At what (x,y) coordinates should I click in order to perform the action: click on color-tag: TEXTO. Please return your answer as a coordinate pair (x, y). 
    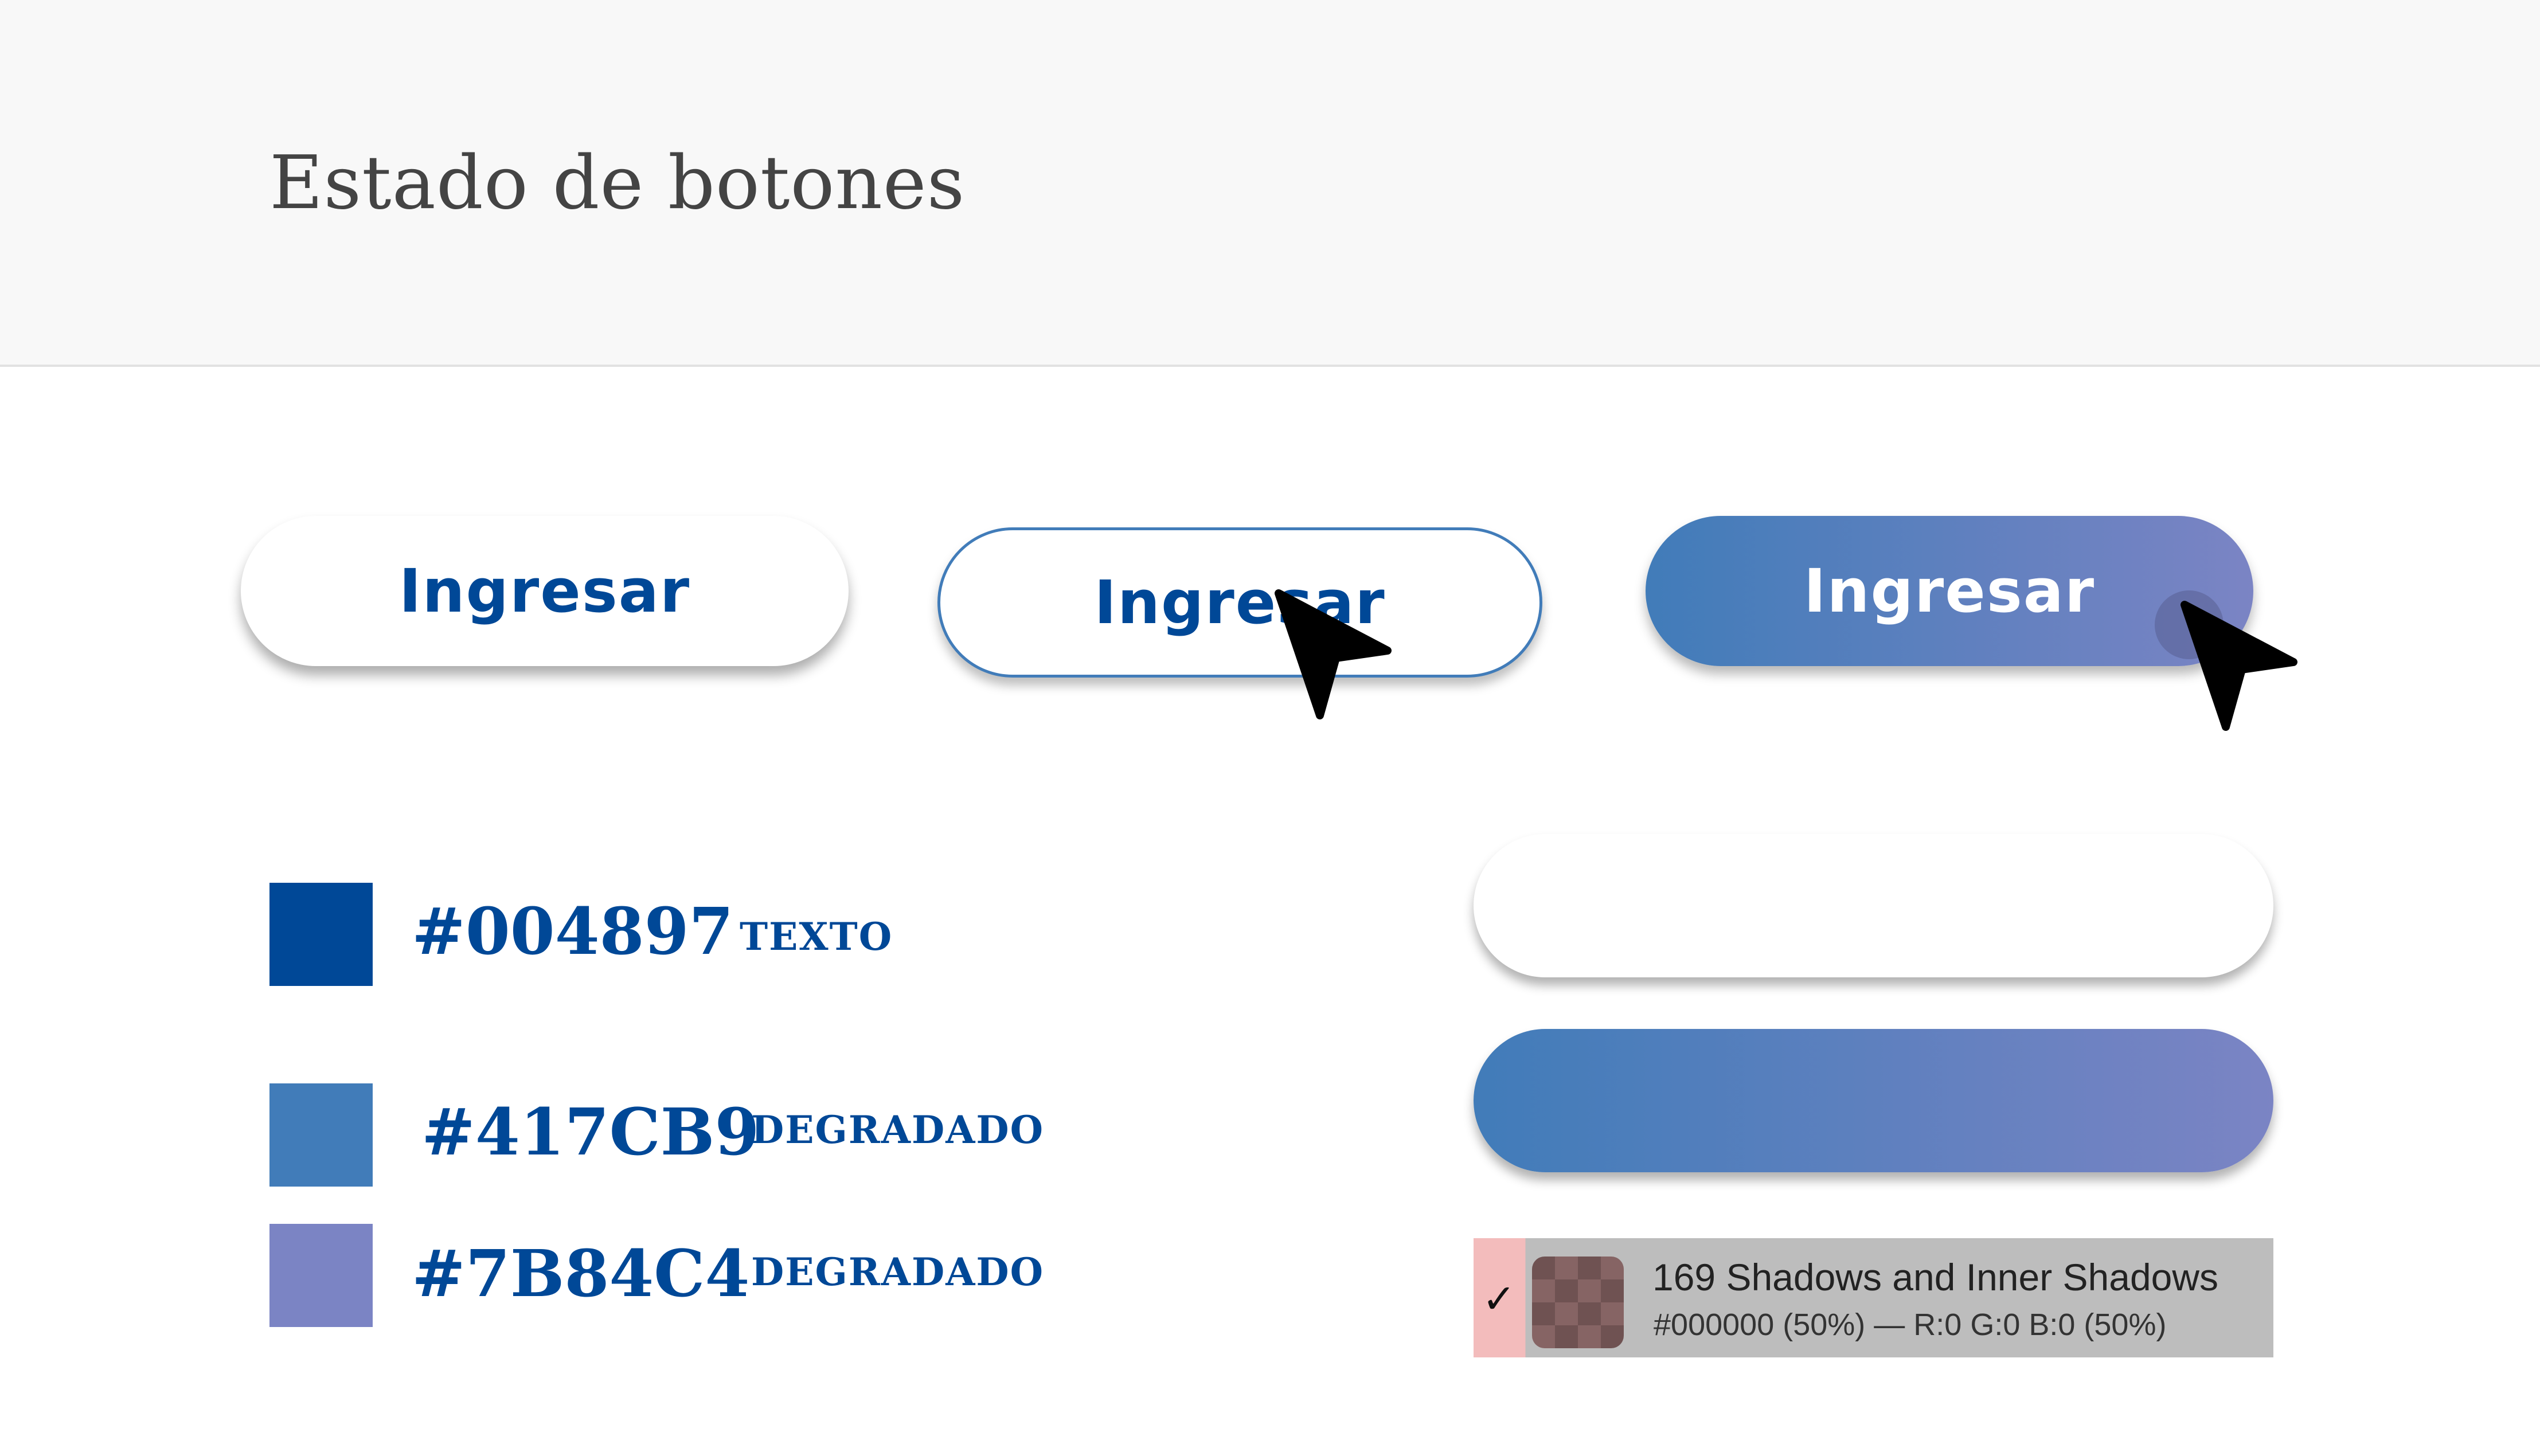
    Looking at the image, I should click on (816, 937).